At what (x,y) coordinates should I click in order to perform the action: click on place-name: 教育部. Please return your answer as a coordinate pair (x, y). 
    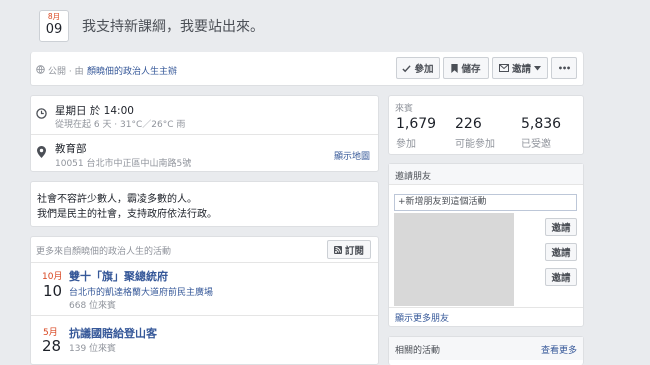
    Looking at the image, I should click on (71, 148).